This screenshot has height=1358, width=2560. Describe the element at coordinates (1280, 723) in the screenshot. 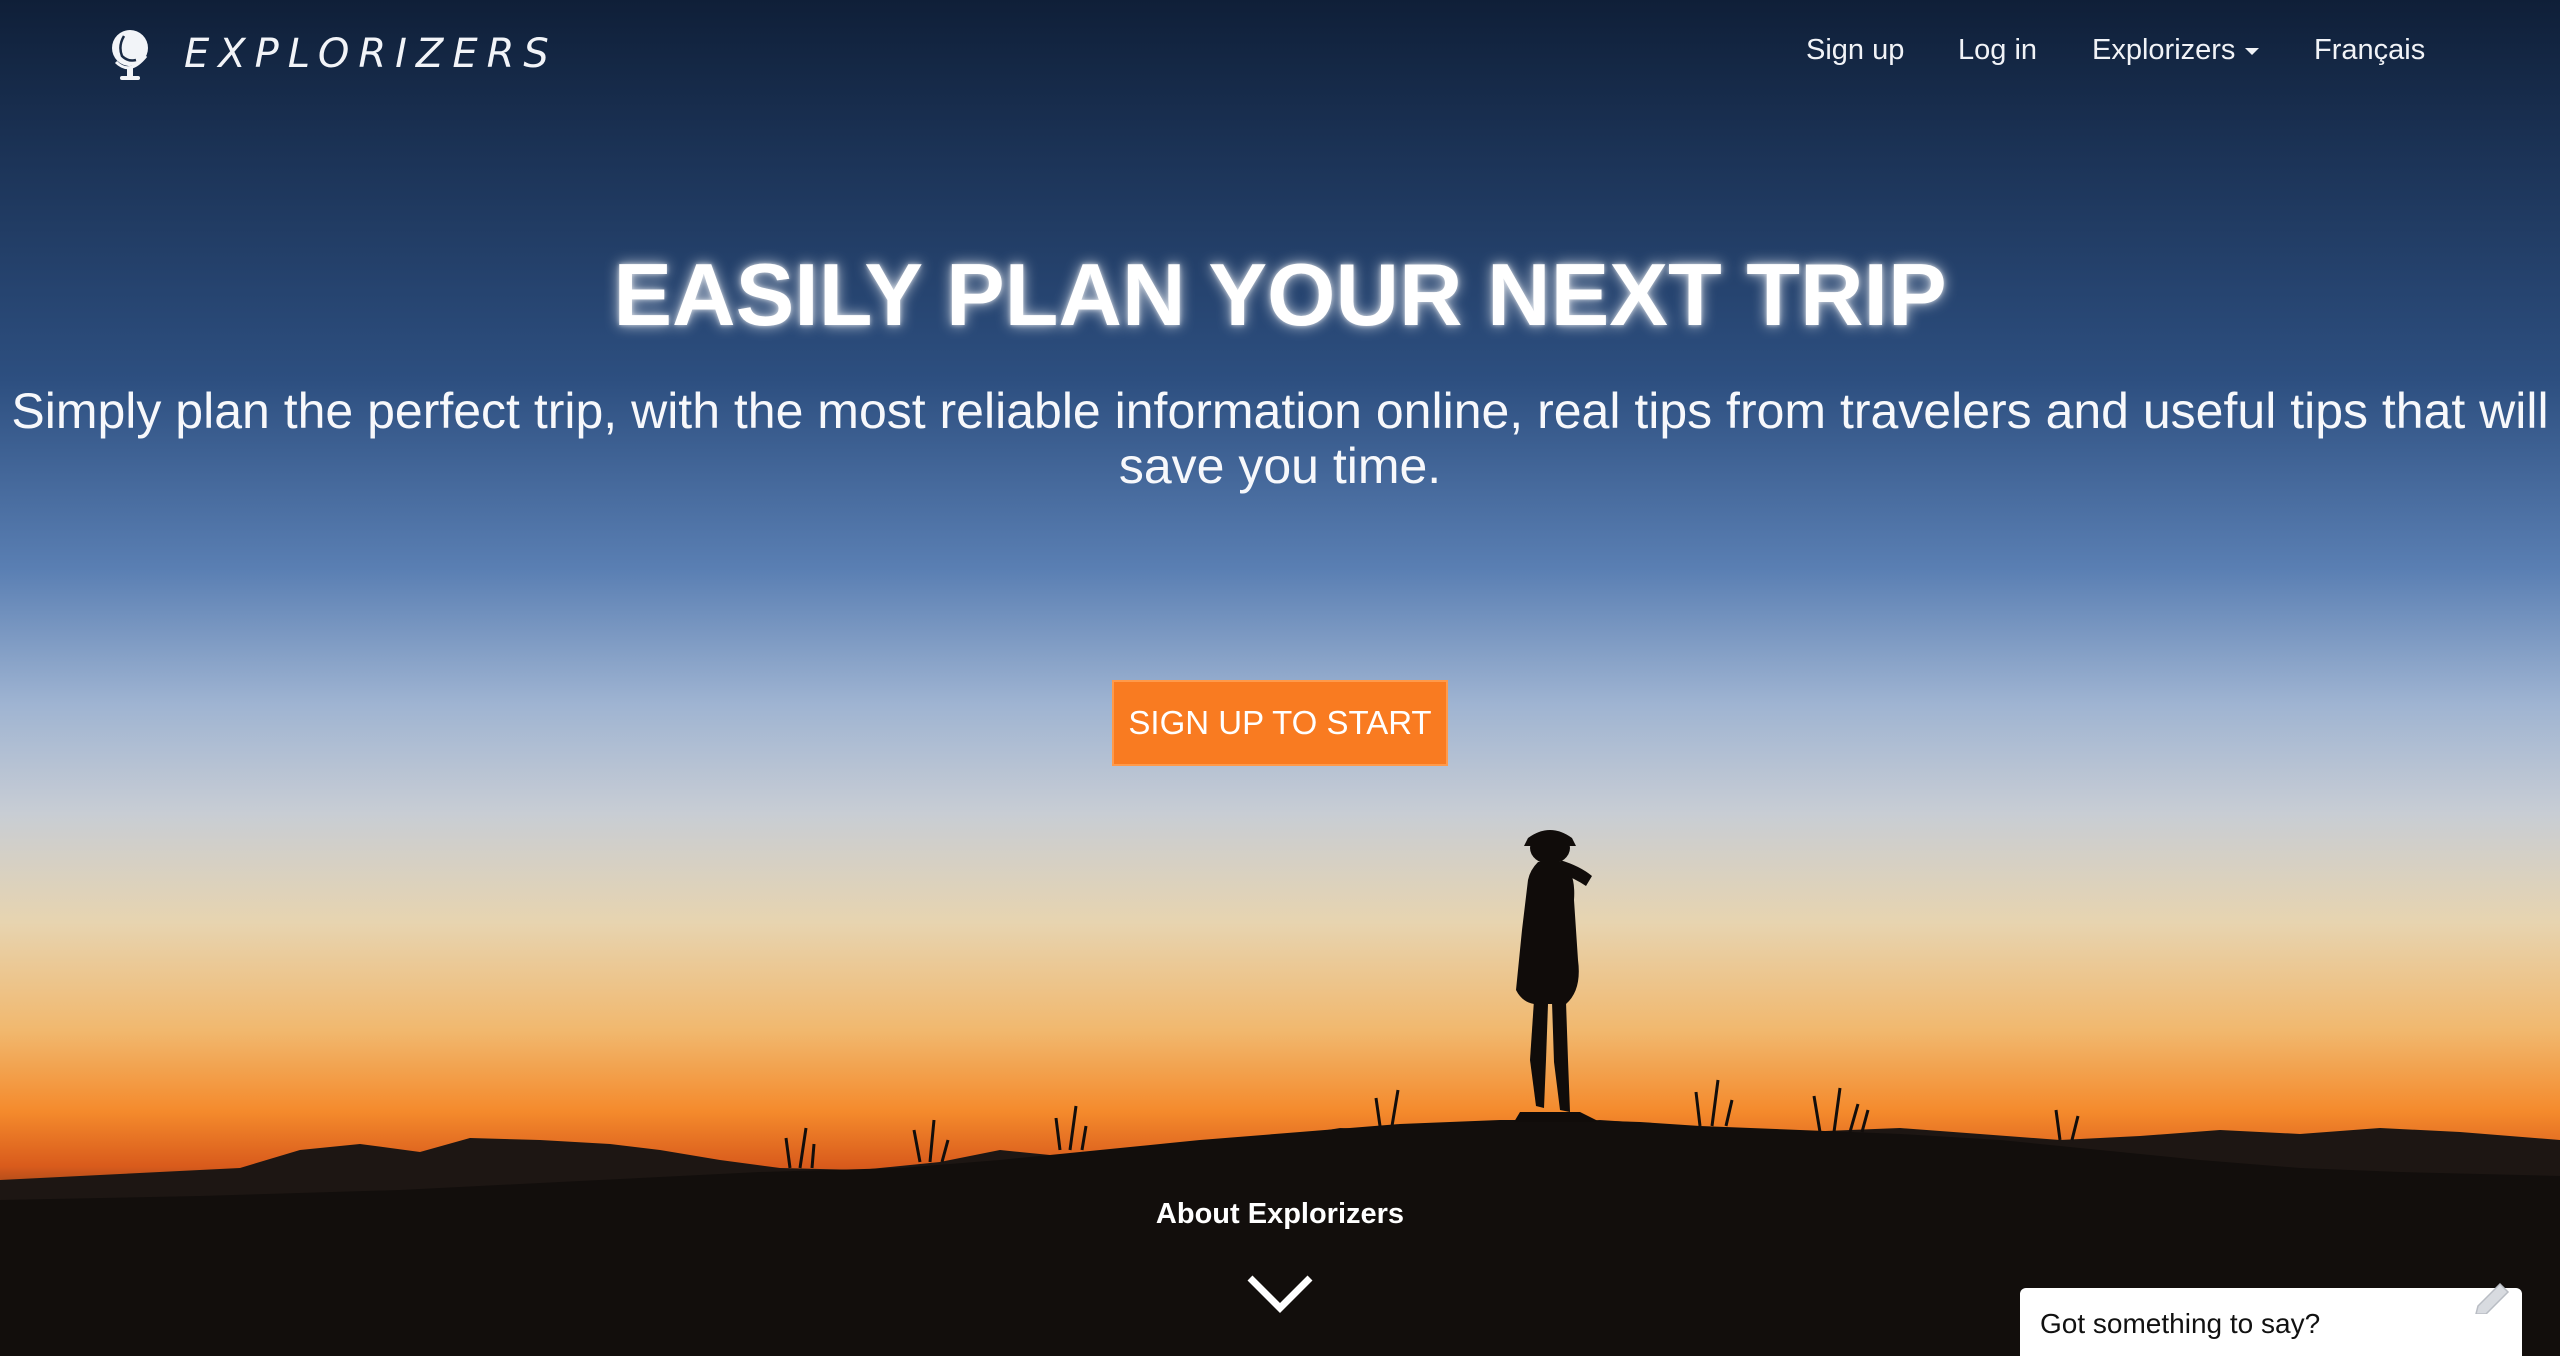

I see `signup-cta-button: SIGN UP TO START` at that location.